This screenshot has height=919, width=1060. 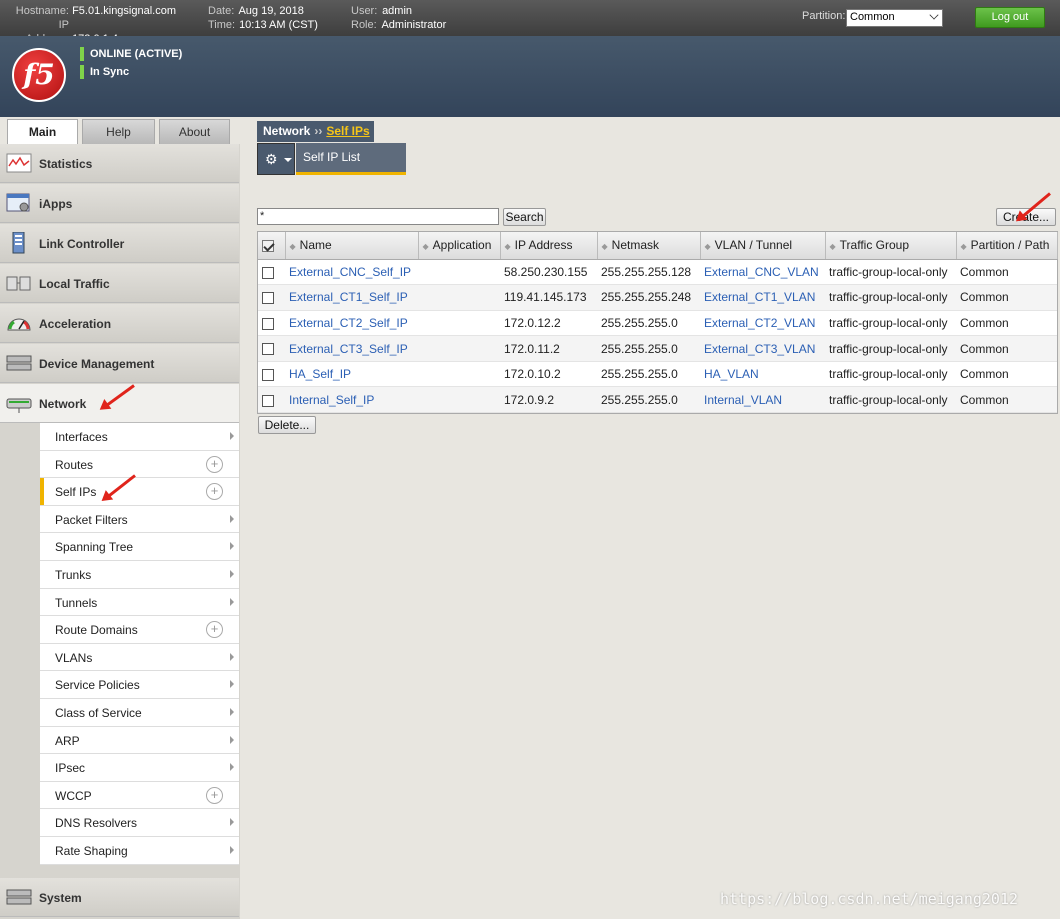 What do you see at coordinates (42, 11) in the screenshot?
I see `hostname-label: Hostname:` at bounding box center [42, 11].